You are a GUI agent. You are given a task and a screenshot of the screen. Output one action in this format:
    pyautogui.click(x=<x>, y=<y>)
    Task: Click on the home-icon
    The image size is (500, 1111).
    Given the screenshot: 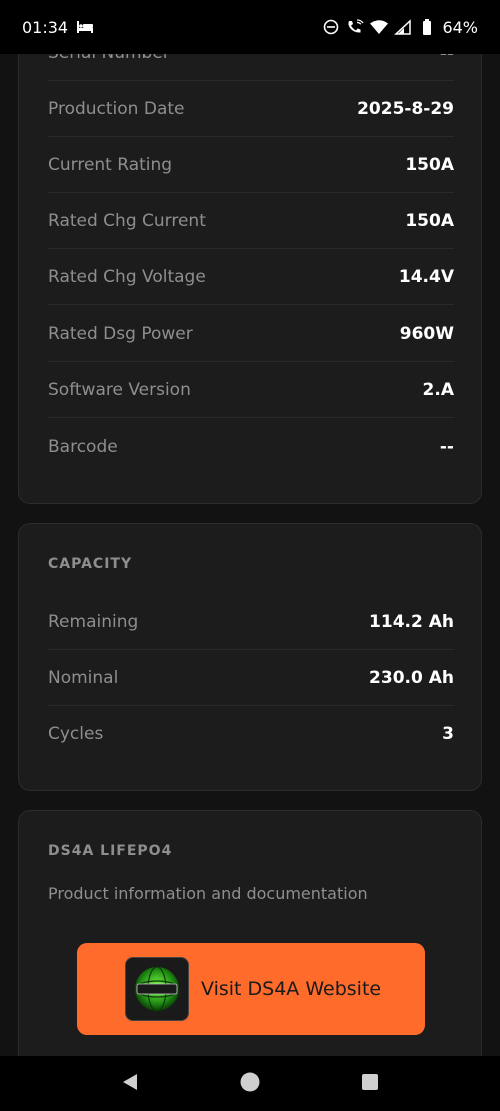 What is the action you would take?
    pyautogui.click(x=250, y=1084)
    